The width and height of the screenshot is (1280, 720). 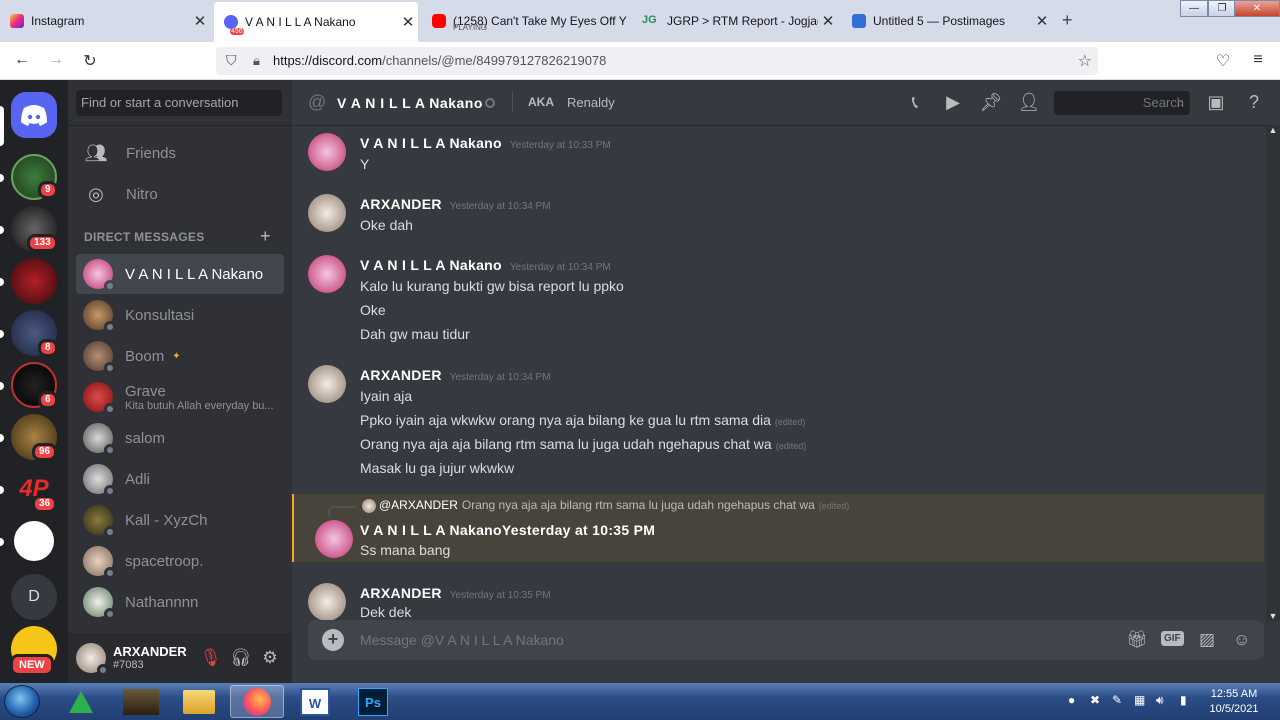 What do you see at coordinates (373, 701) in the screenshot?
I see `photoshop-icon: Ps` at bounding box center [373, 701].